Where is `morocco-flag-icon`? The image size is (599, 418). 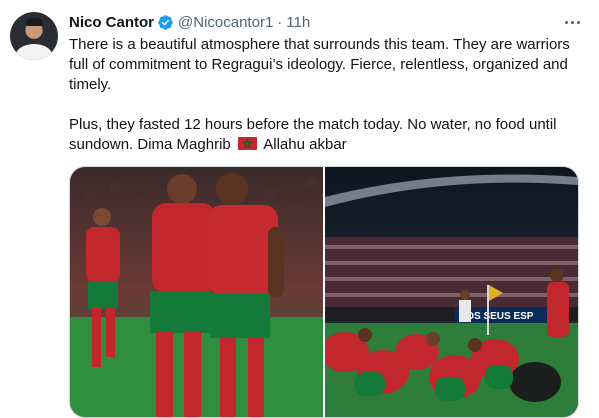
morocco-flag-icon is located at coordinates (247, 143).